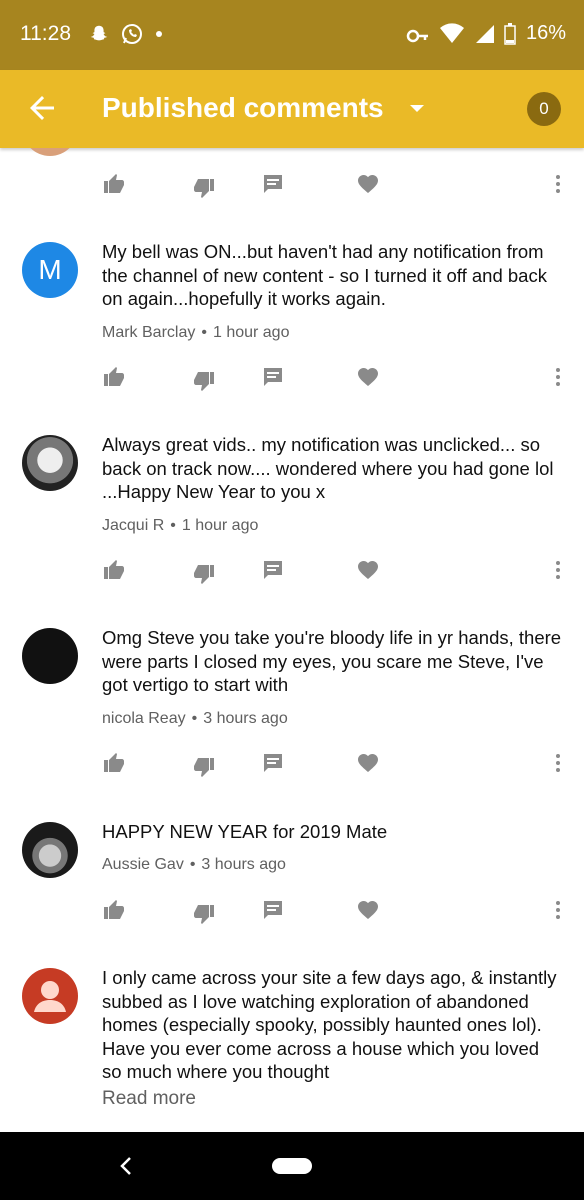  I want to click on nav-back-icon, so click(126, 1166).